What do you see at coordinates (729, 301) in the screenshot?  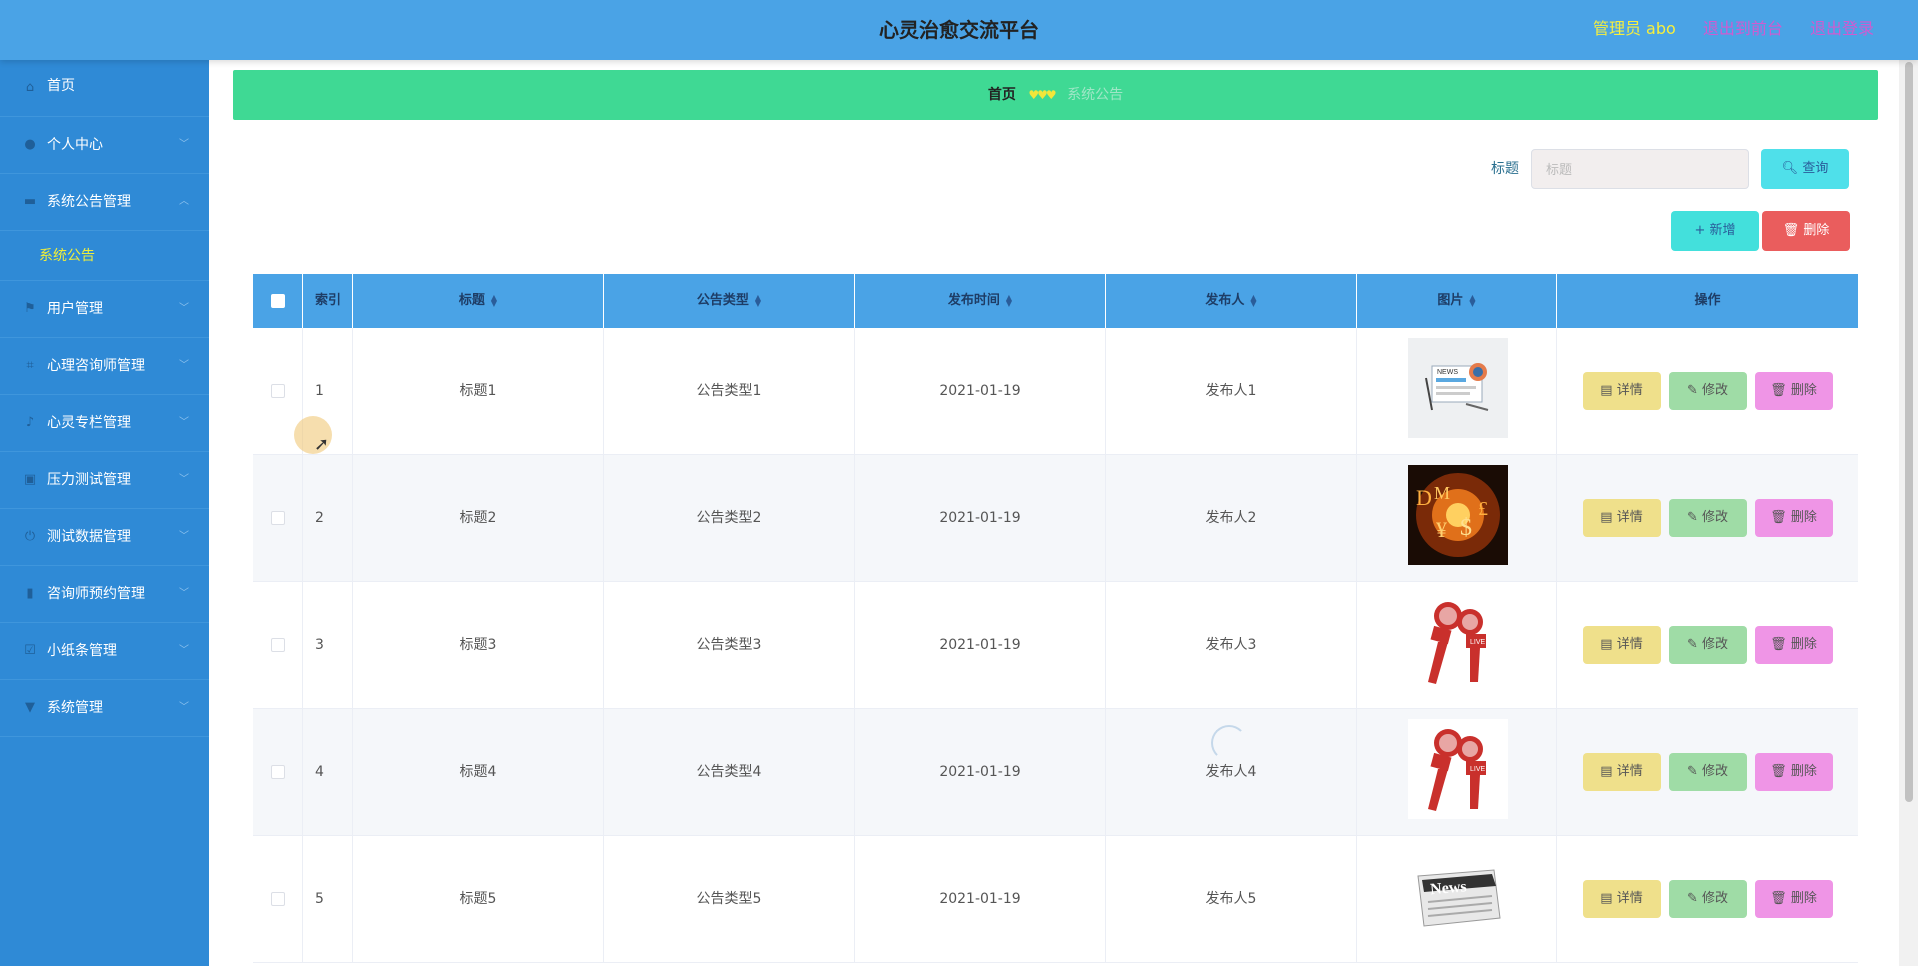 I see `header-type: 公告类型 ▲ ▼` at bounding box center [729, 301].